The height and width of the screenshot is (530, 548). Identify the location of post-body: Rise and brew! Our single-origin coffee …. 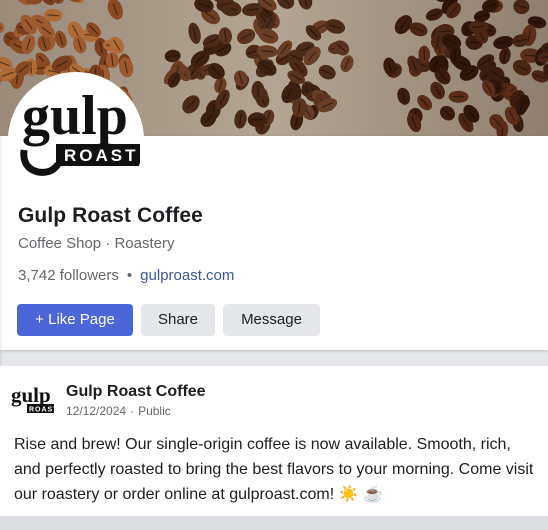
(274, 469).